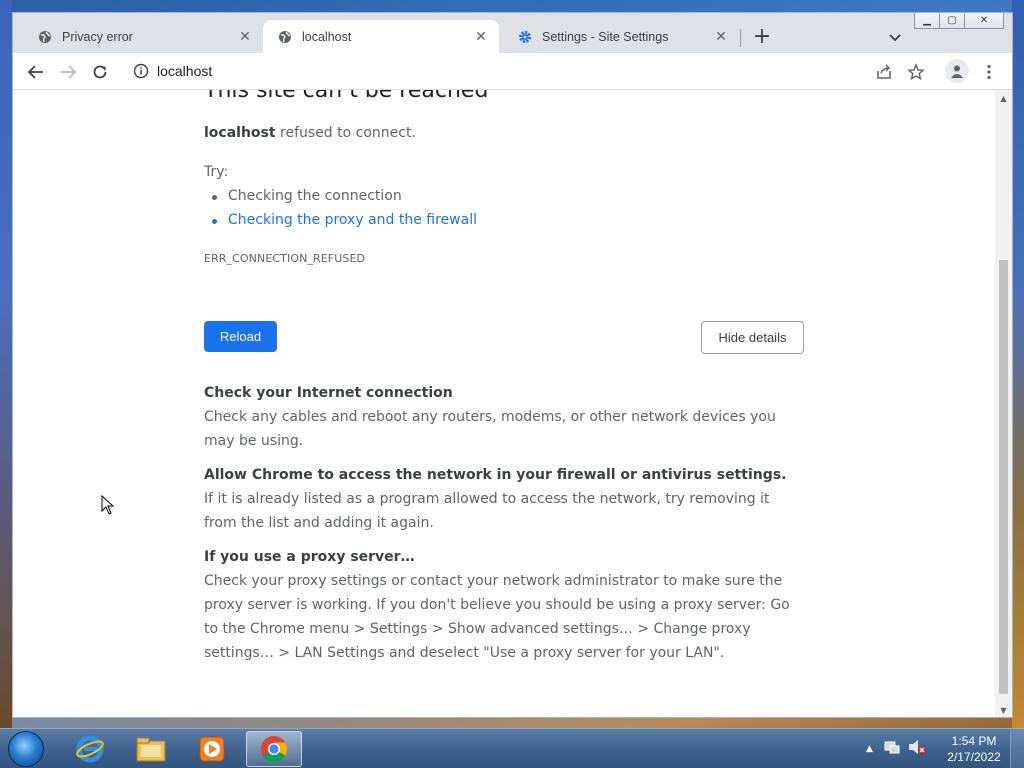  Describe the element at coordinates (895, 38) in the screenshot. I see `chevron-down-icon` at that location.